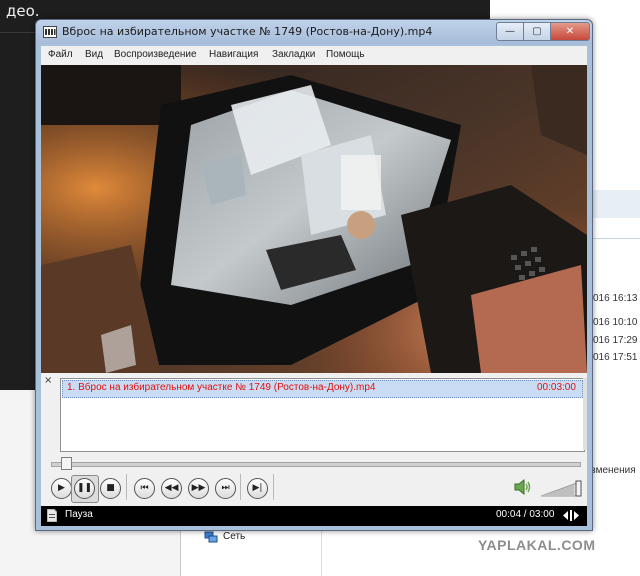  Describe the element at coordinates (570, 31) in the screenshot. I see `close-button: ✕` at that location.